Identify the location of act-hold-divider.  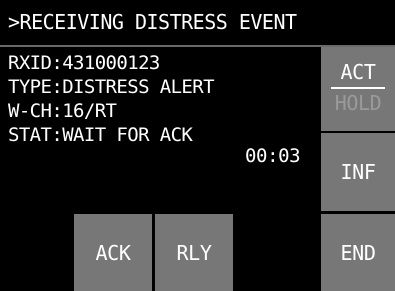
(358, 87).